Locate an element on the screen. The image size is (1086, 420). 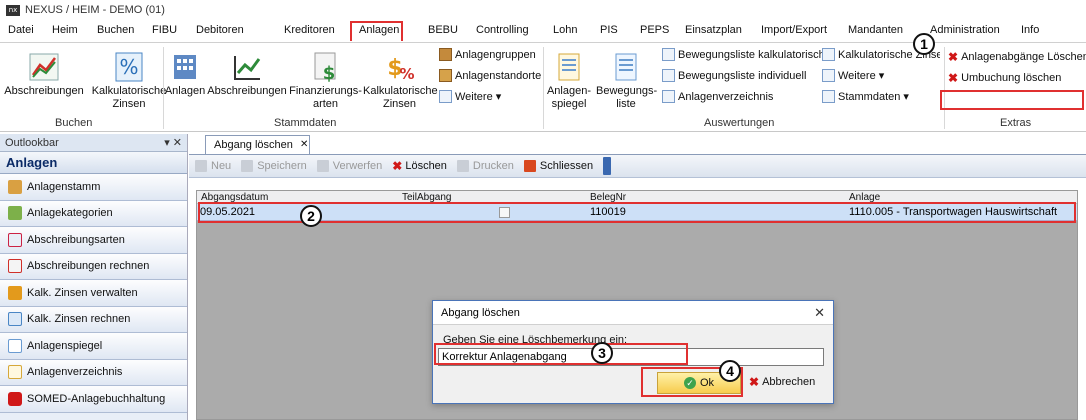
label: Drucken is located at coordinates (493, 166).